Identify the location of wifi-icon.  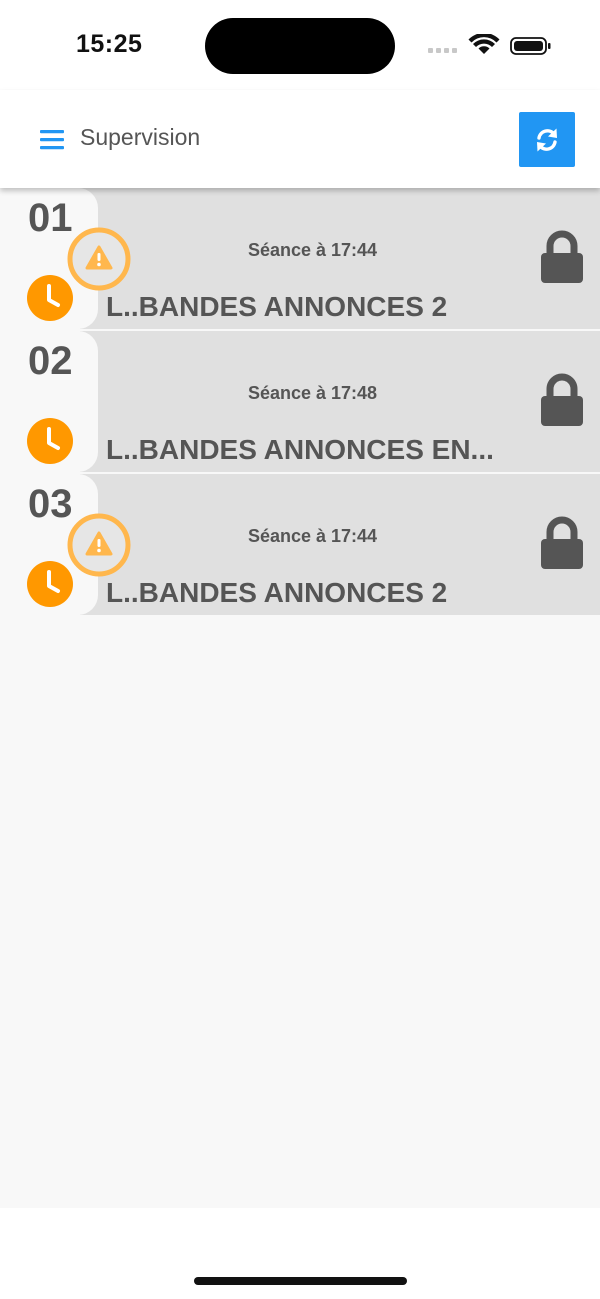
(484, 44).